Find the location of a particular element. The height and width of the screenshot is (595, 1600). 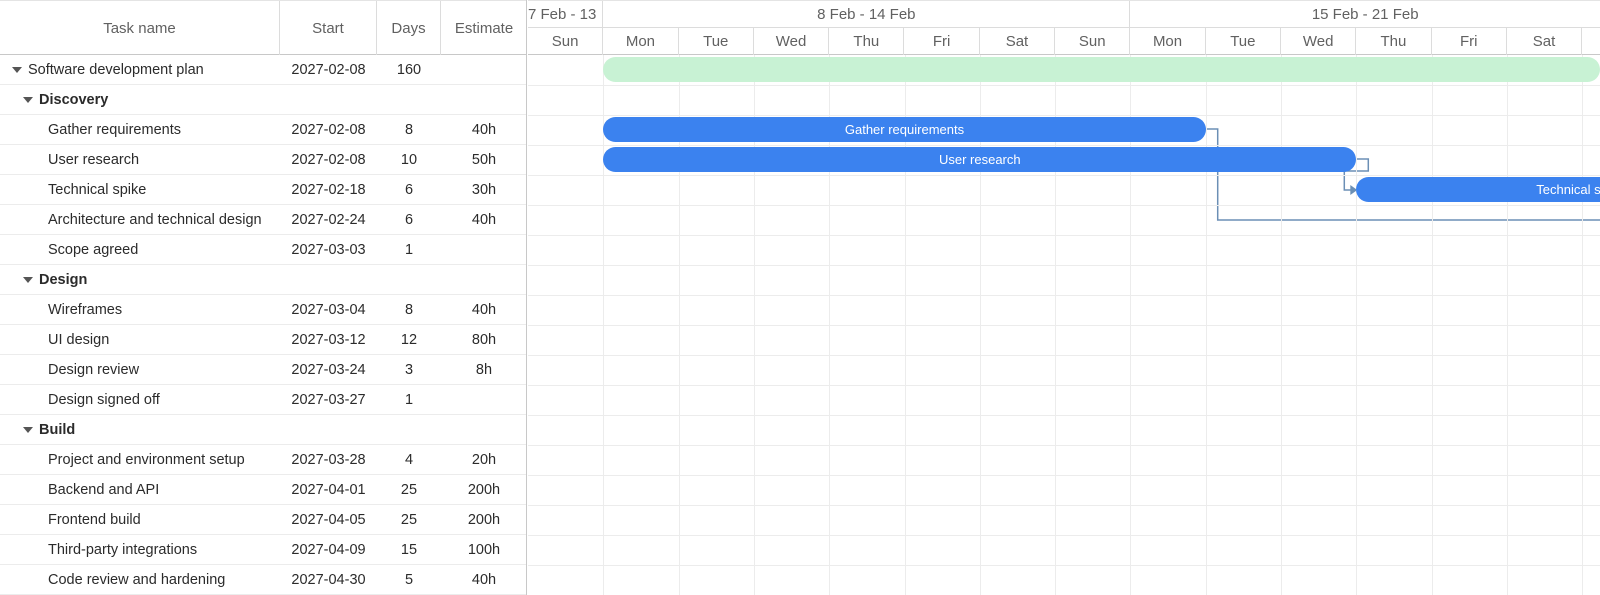

task-name-cell: Wireframes is located at coordinates (140, 309).